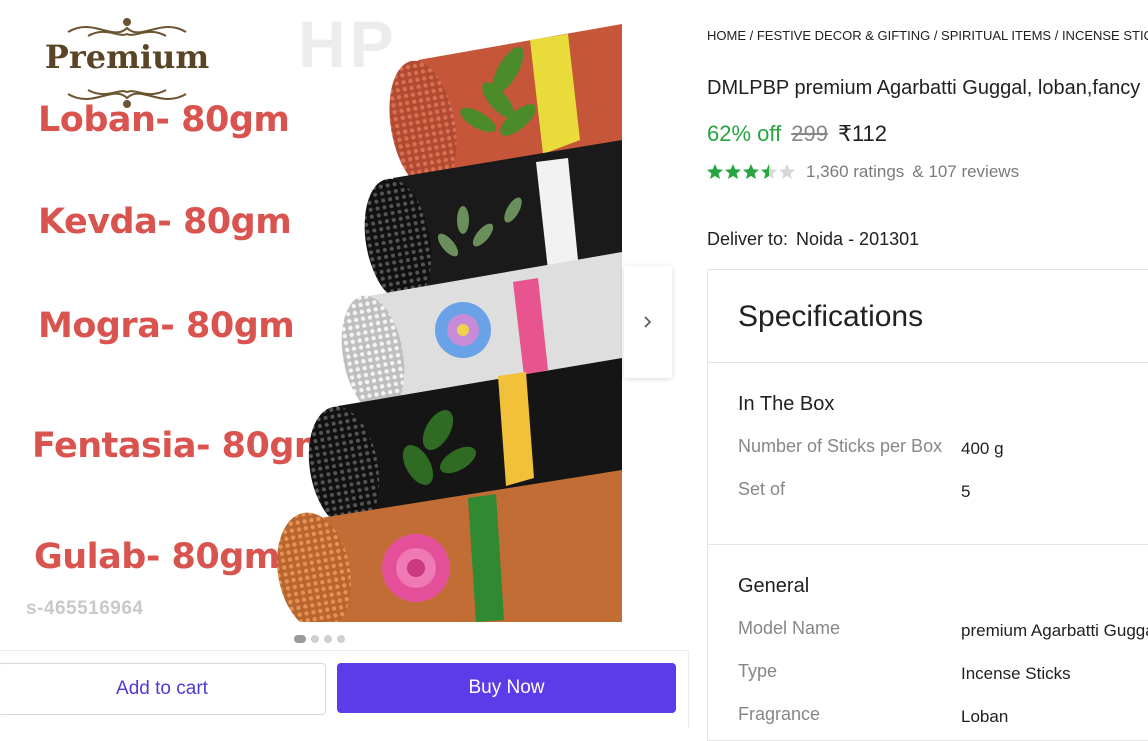 This screenshot has width=1148, height=741. What do you see at coordinates (744, 133) in the screenshot?
I see `discount-label: 62% off` at bounding box center [744, 133].